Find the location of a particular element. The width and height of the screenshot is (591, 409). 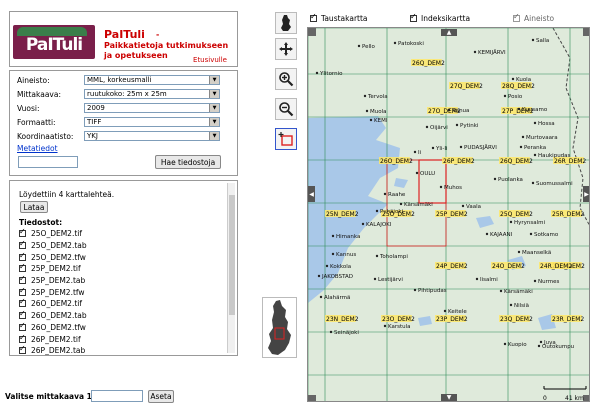

place-label: Lestijärvi is located at coordinates (390, 280).